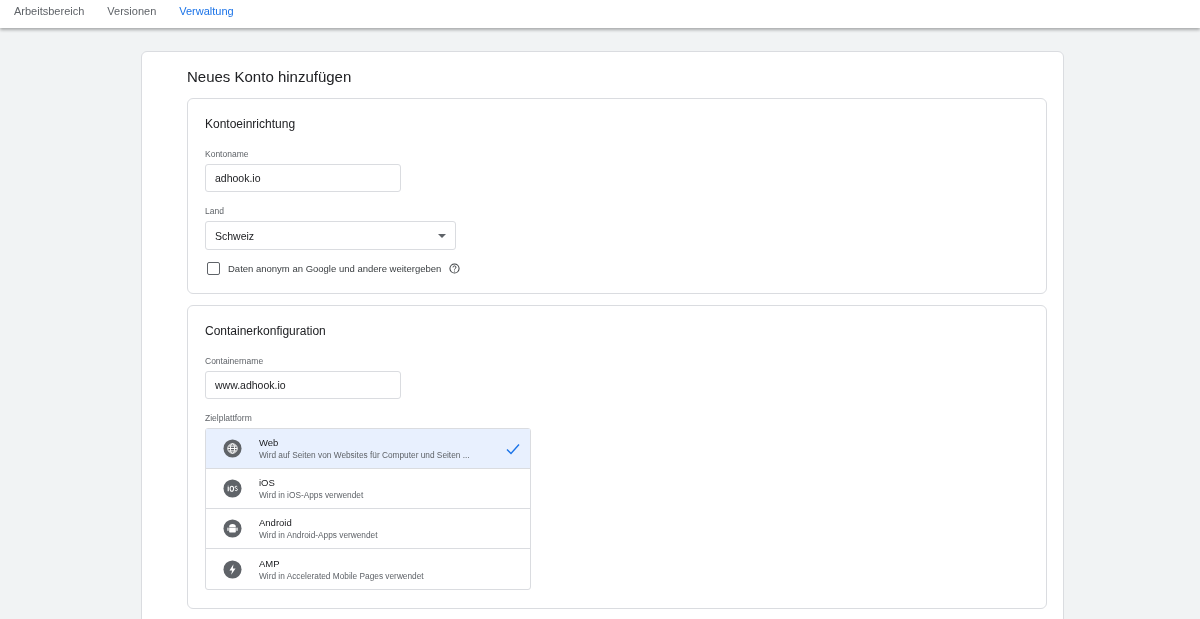 The height and width of the screenshot is (619, 1200). Describe the element at coordinates (270, 563) in the screenshot. I see `platform-name: AMP` at that location.